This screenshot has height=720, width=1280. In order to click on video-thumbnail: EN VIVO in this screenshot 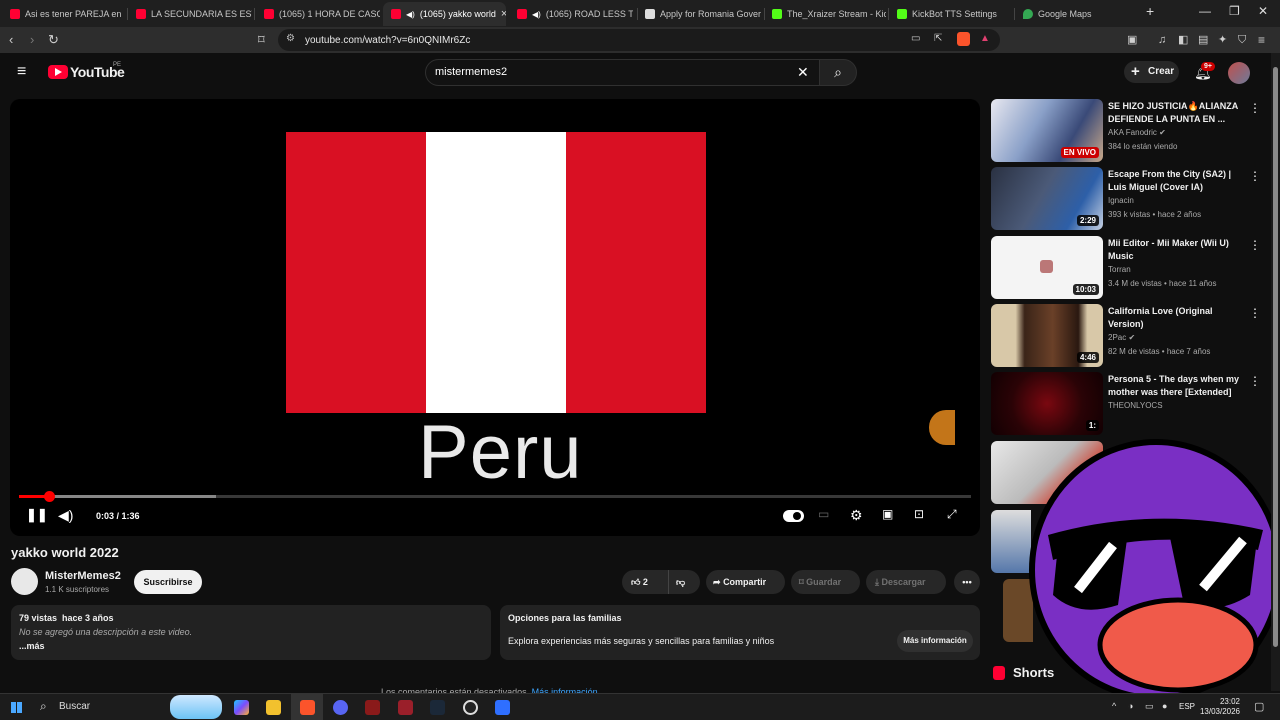, I will do `click(1047, 130)`.